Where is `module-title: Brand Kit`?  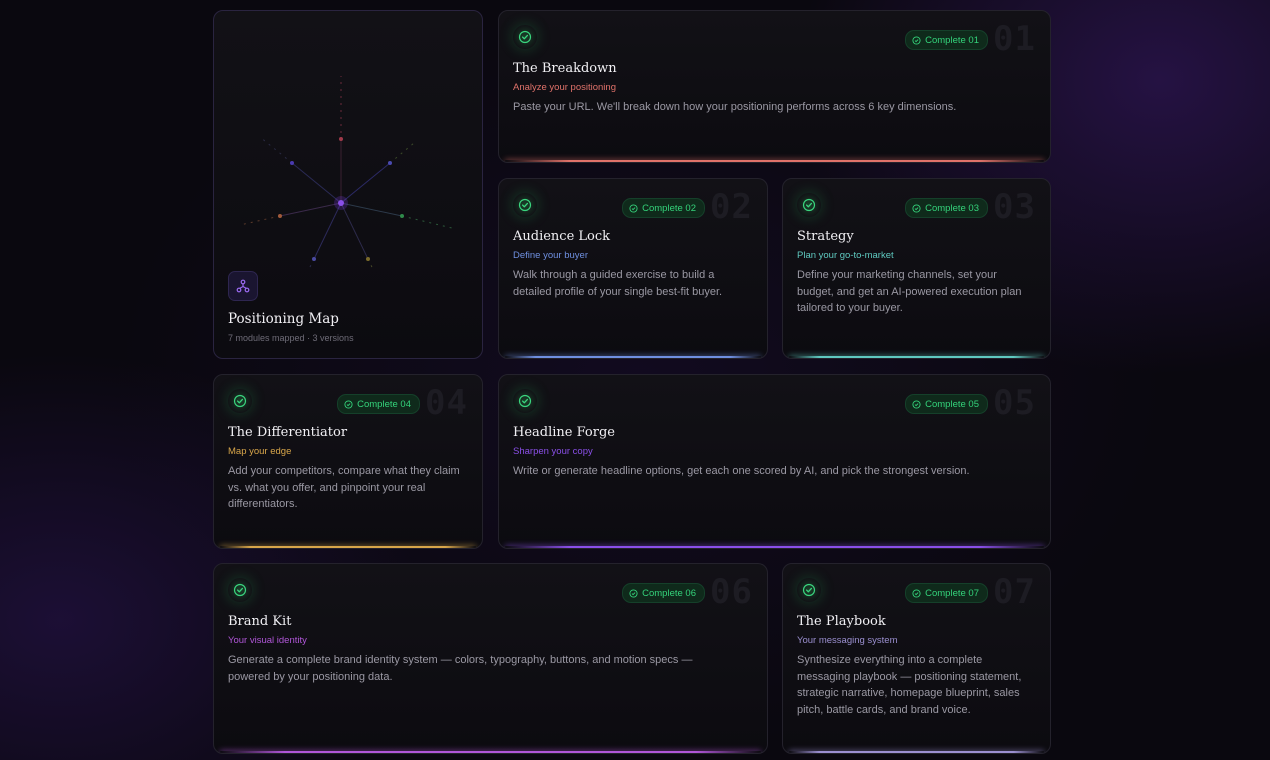 module-title: Brand Kit is located at coordinates (260, 621).